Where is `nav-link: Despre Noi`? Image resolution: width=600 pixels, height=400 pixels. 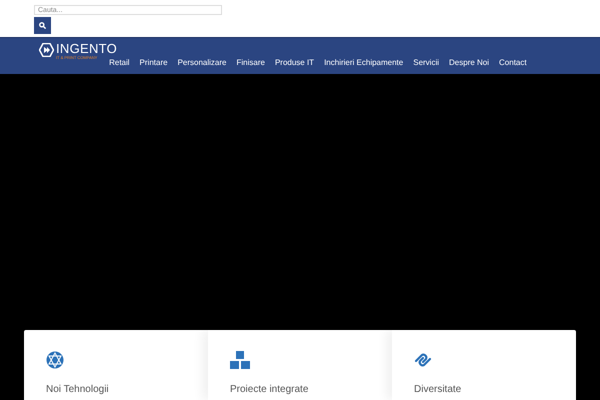 nav-link: Despre Noi is located at coordinates (469, 62).